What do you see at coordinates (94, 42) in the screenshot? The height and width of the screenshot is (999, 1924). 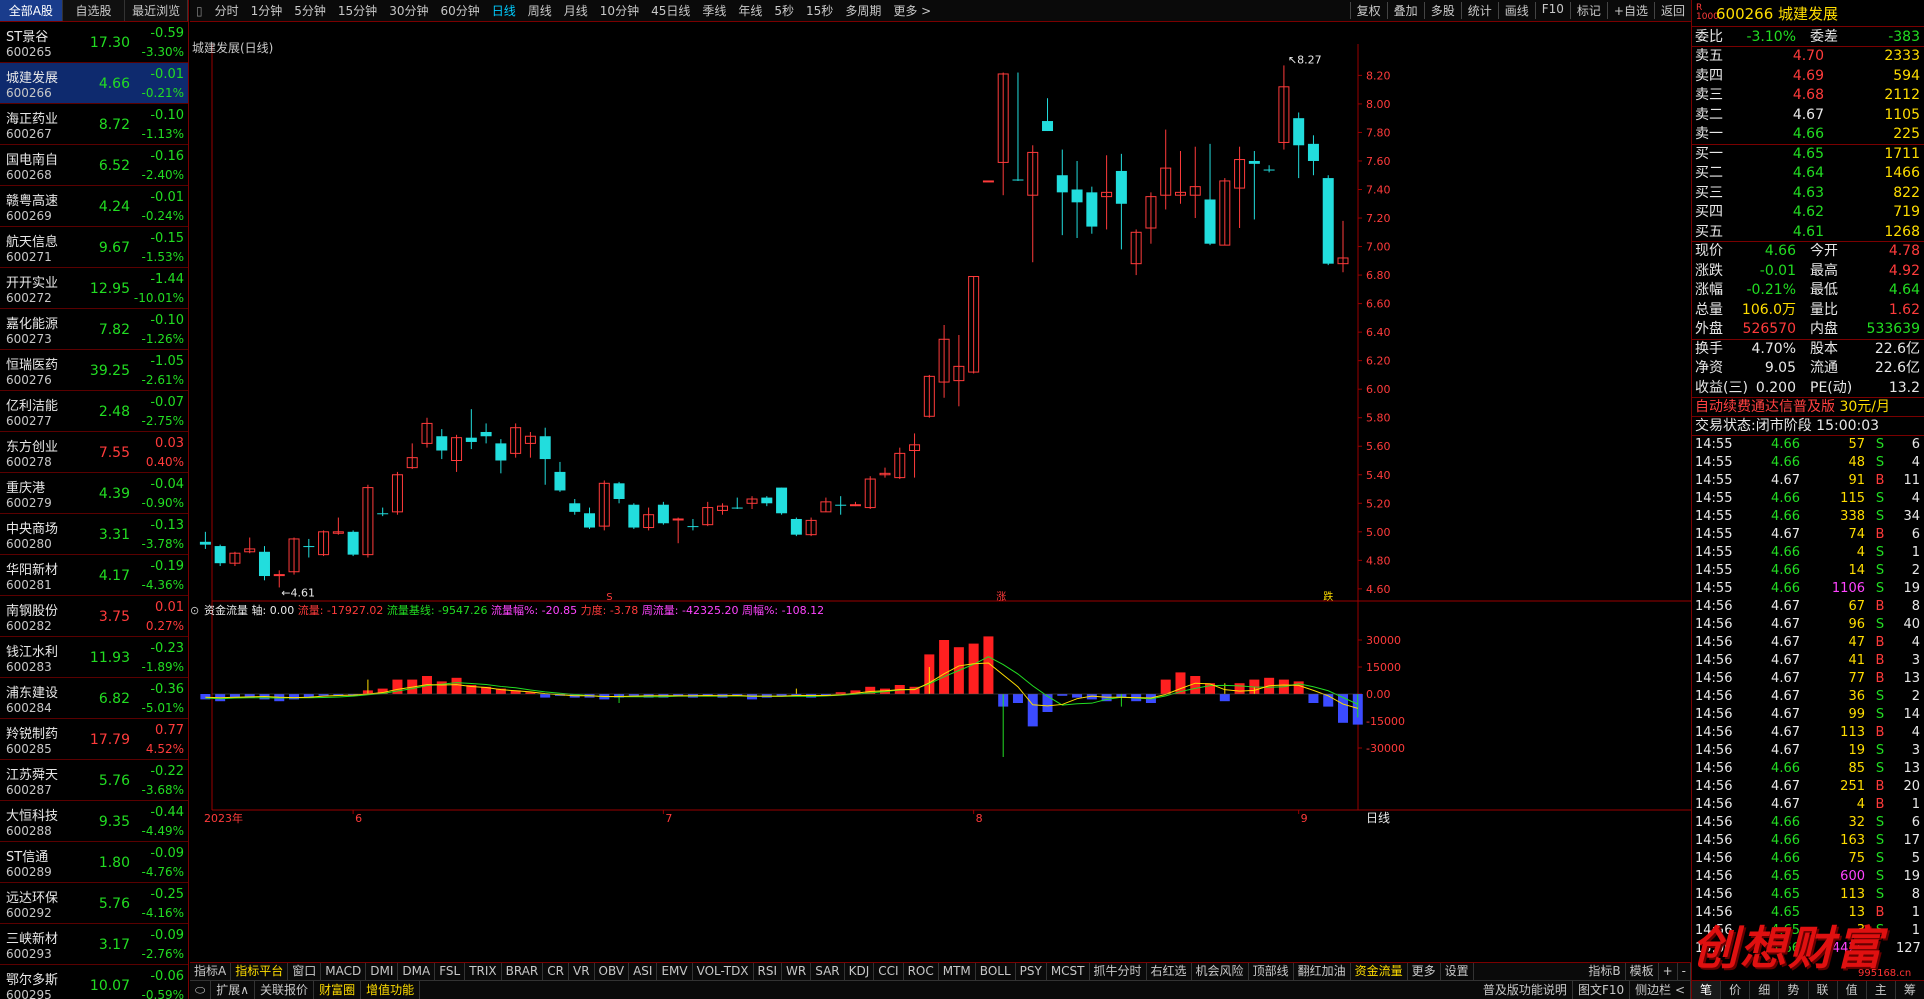 I see `stock-row: ST景谷 600265 17.30 -0.59 -3.30%` at bounding box center [94, 42].